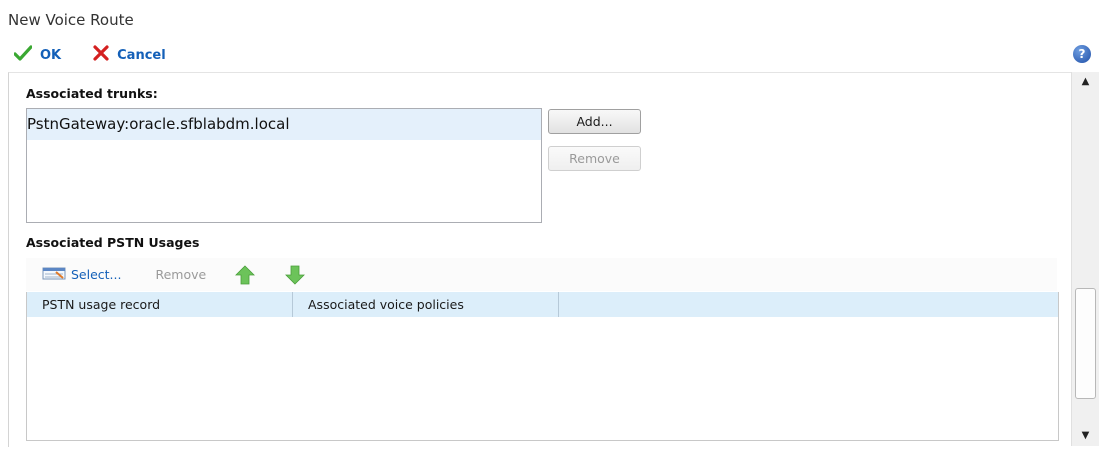 The width and height of the screenshot is (1102, 449). What do you see at coordinates (295, 275) in the screenshot?
I see `arrow-down-icon` at bounding box center [295, 275].